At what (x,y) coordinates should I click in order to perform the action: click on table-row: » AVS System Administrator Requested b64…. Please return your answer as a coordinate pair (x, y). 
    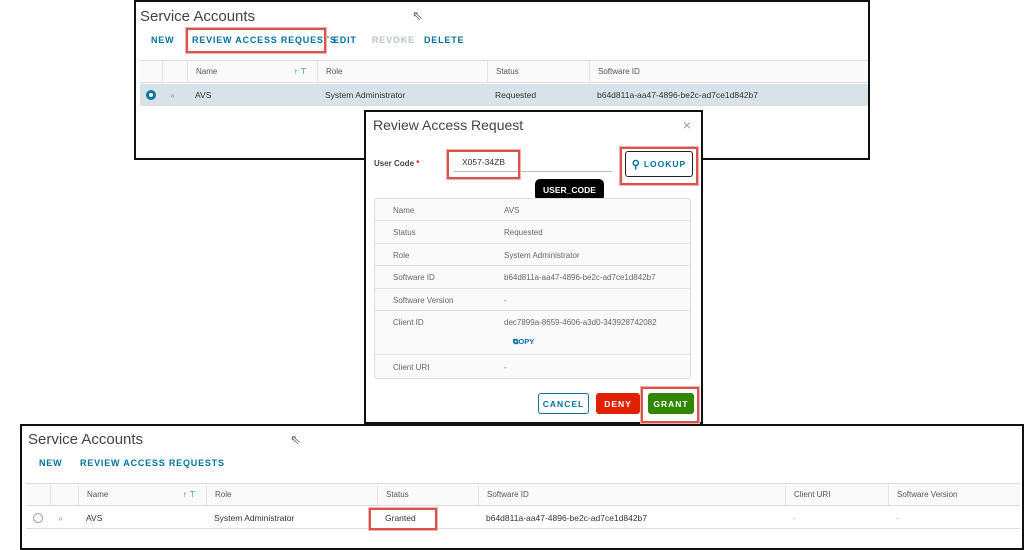
    Looking at the image, I should click on (504, 95).